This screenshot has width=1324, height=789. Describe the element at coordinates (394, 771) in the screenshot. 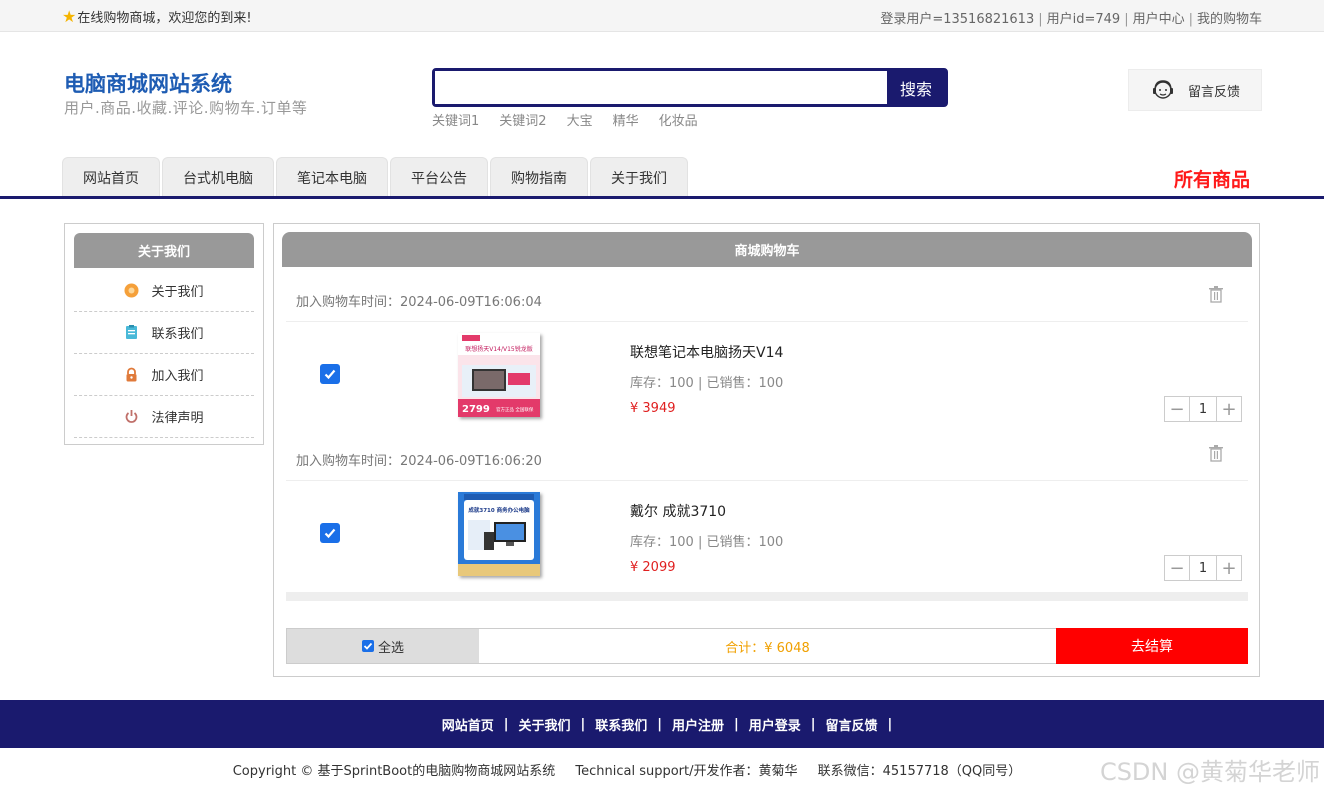

I see `copyright-text: Copyright © 基于SprintBoot的电脑购物商城网站系统` at that location.